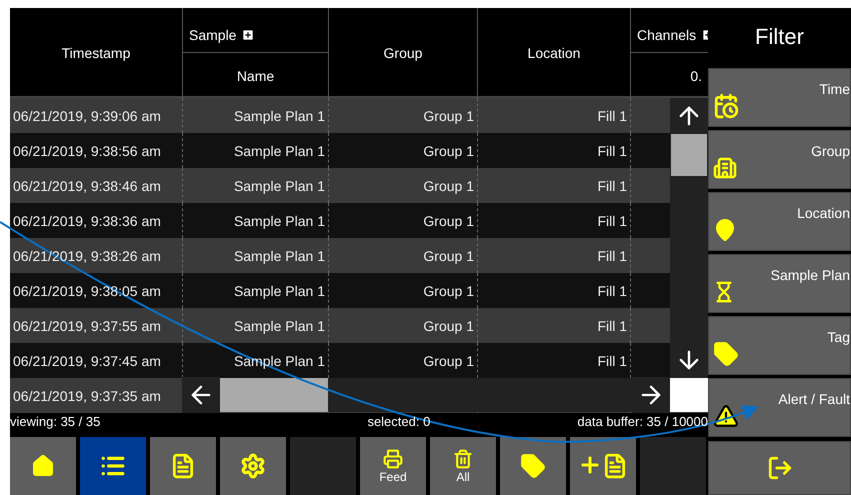 The height and width of the screenshot is (495, 851). Describe the element at coordinates (779, 283) in the screenshot. I see `filter-button: Sample Plan` at that location.